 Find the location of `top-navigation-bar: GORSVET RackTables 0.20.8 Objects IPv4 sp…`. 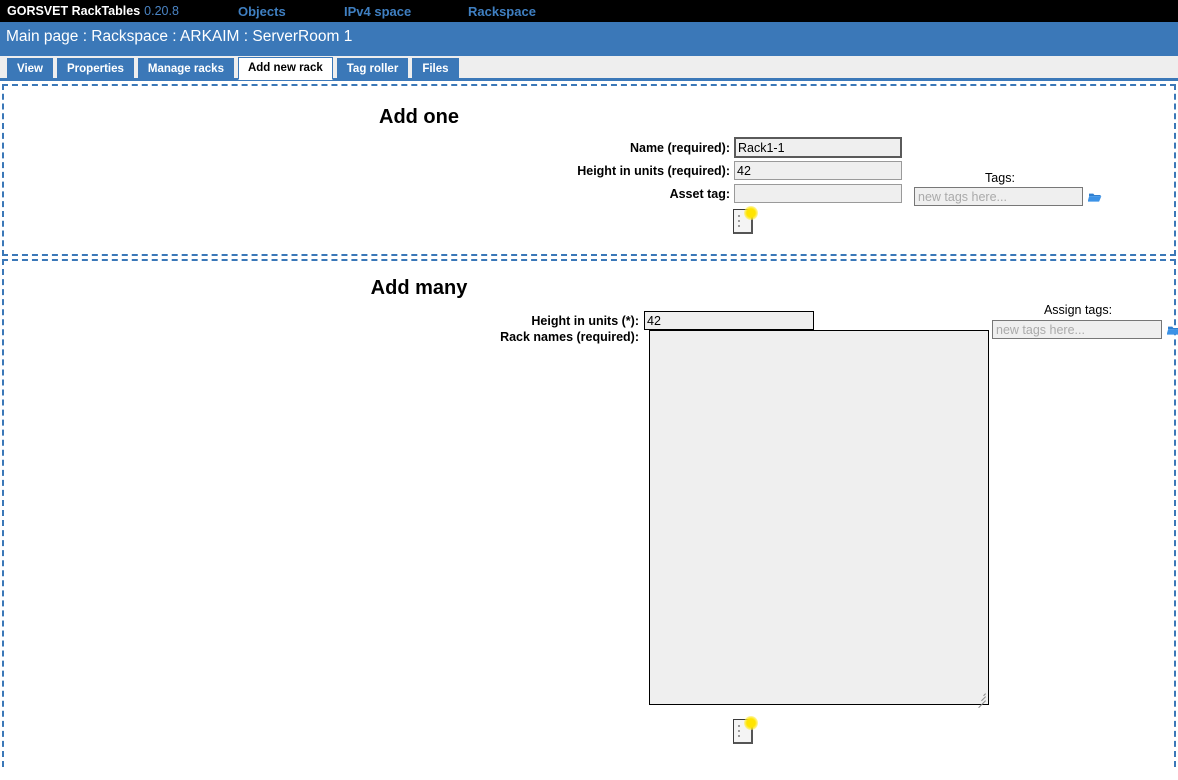

top-navigation-bar: GORSVET RackTables 0.20.8 Objects IPv4 sp… is located at coordinates (589, 11).